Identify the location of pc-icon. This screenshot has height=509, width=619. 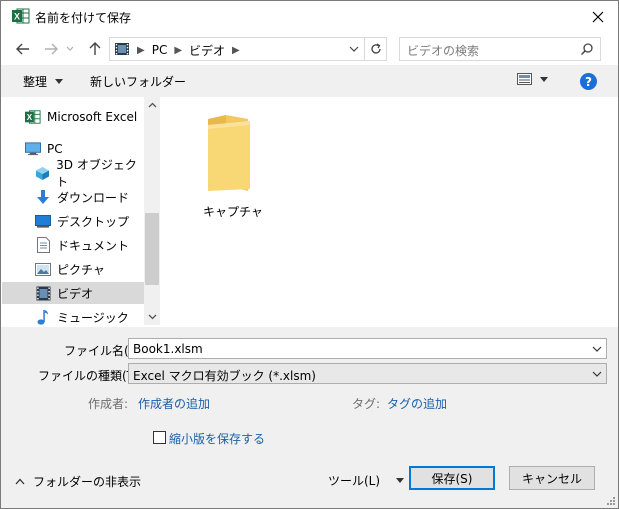
(33, 149).